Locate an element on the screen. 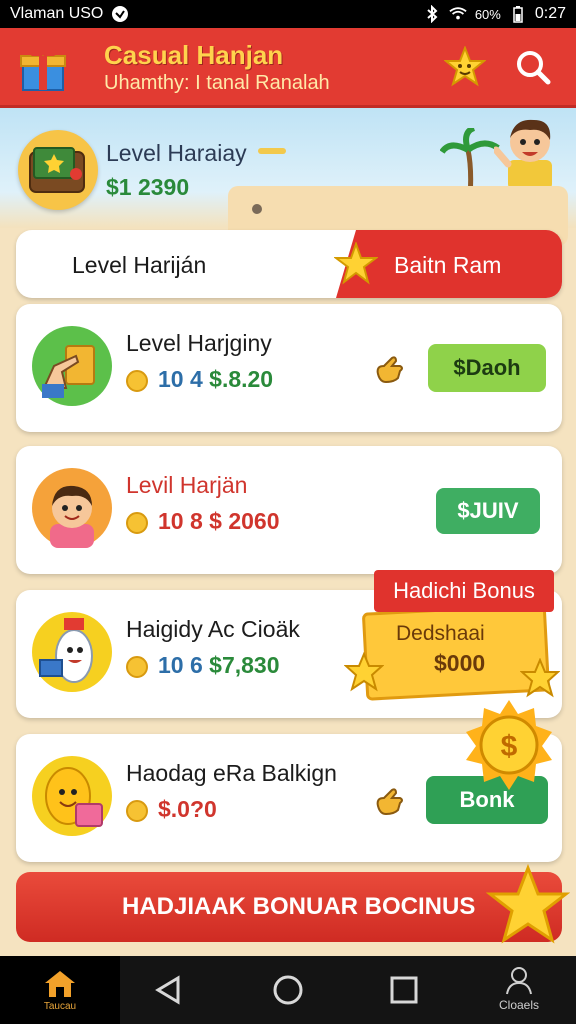 The image size is (576, 1024). battery-percent: 60% is located at coordinates (487, 14).